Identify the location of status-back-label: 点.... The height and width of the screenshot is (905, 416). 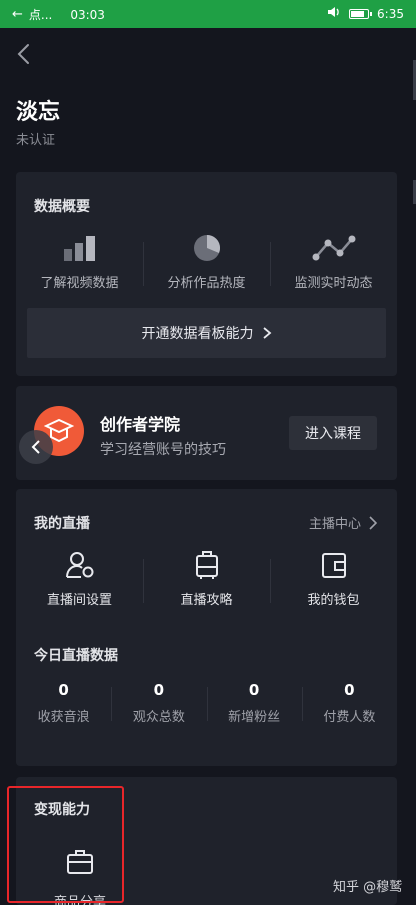
(40, 14).